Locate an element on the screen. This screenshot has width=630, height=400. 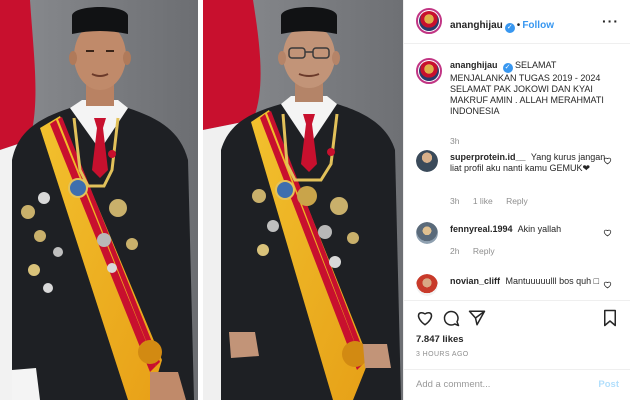
follow-button: Follow is located at coordinates (538, 25).